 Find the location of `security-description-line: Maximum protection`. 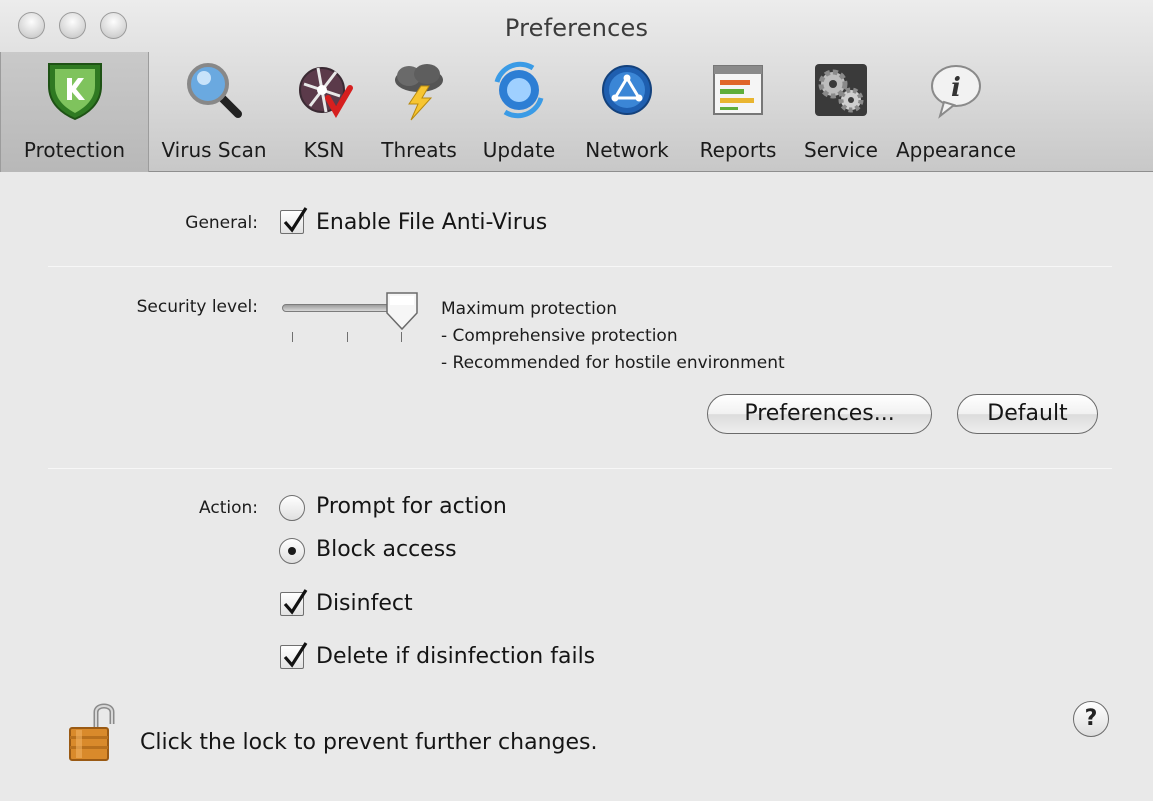

security-description-line: Maximum protection is located at coordinates (529, 309).